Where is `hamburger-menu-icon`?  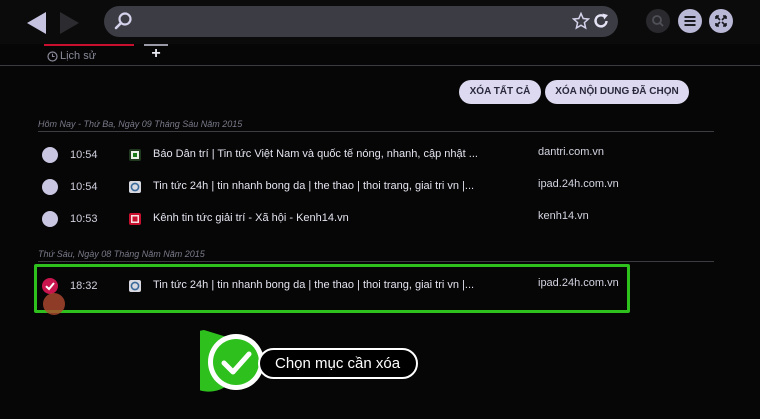 hamburger-menu-icon is located at coordinates (690, 21).